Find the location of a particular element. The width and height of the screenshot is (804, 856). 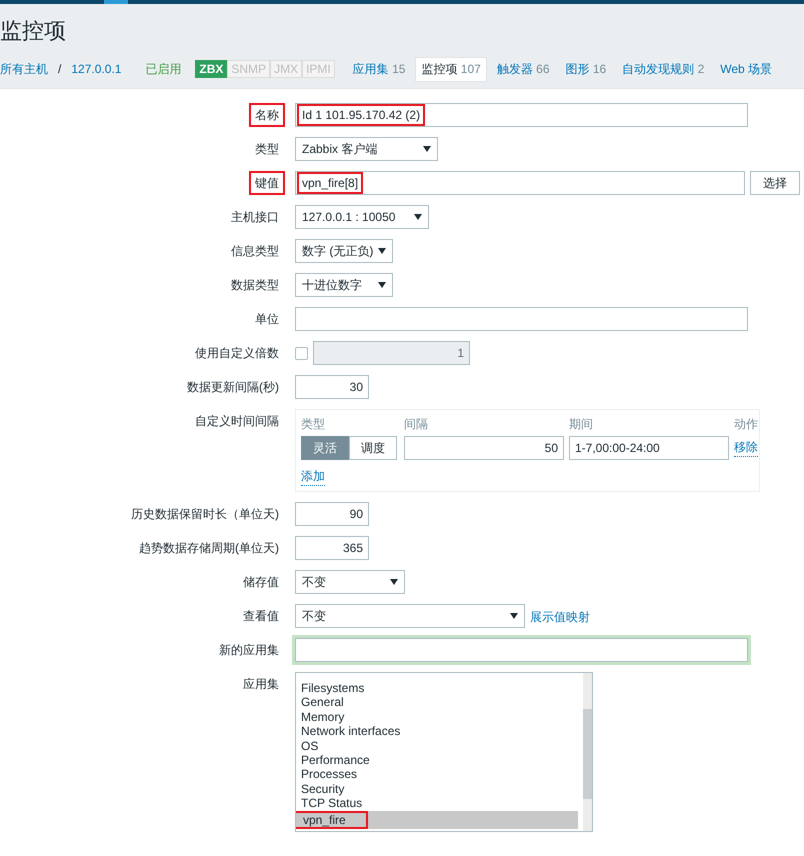

field-label: 储存值 is located at coordinates (261, 582).